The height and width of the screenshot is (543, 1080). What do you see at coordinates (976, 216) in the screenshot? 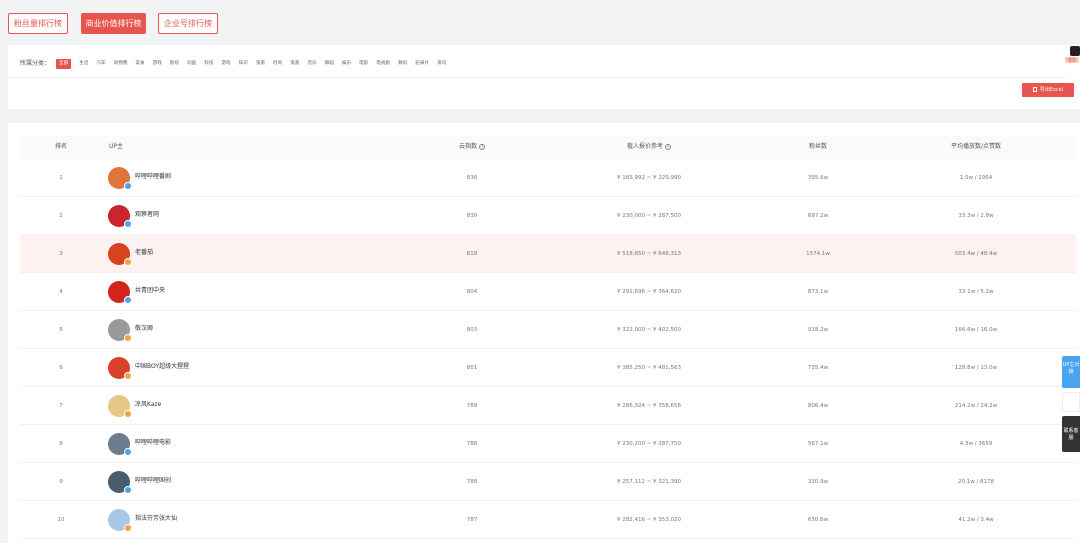
I see `avg-cell: 33.3w / 2.8w` at bounding box center [976, 216].